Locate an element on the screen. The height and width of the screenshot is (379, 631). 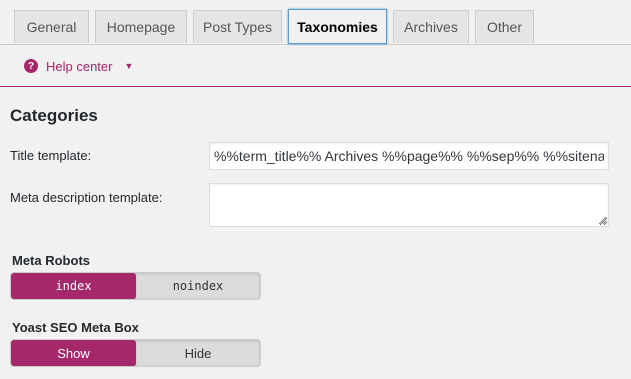
title-template-input is located at coordinates (409, 156).